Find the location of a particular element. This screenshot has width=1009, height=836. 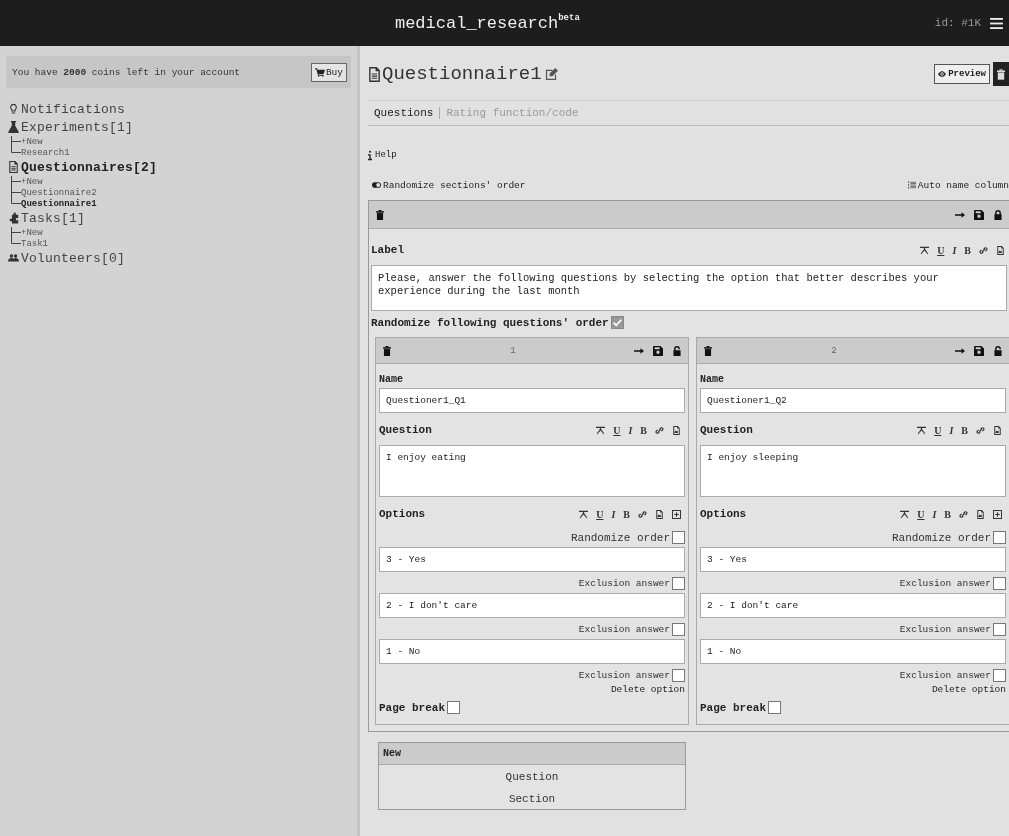

auto-name-button: Auto name column is located at coordinates (956, 185).